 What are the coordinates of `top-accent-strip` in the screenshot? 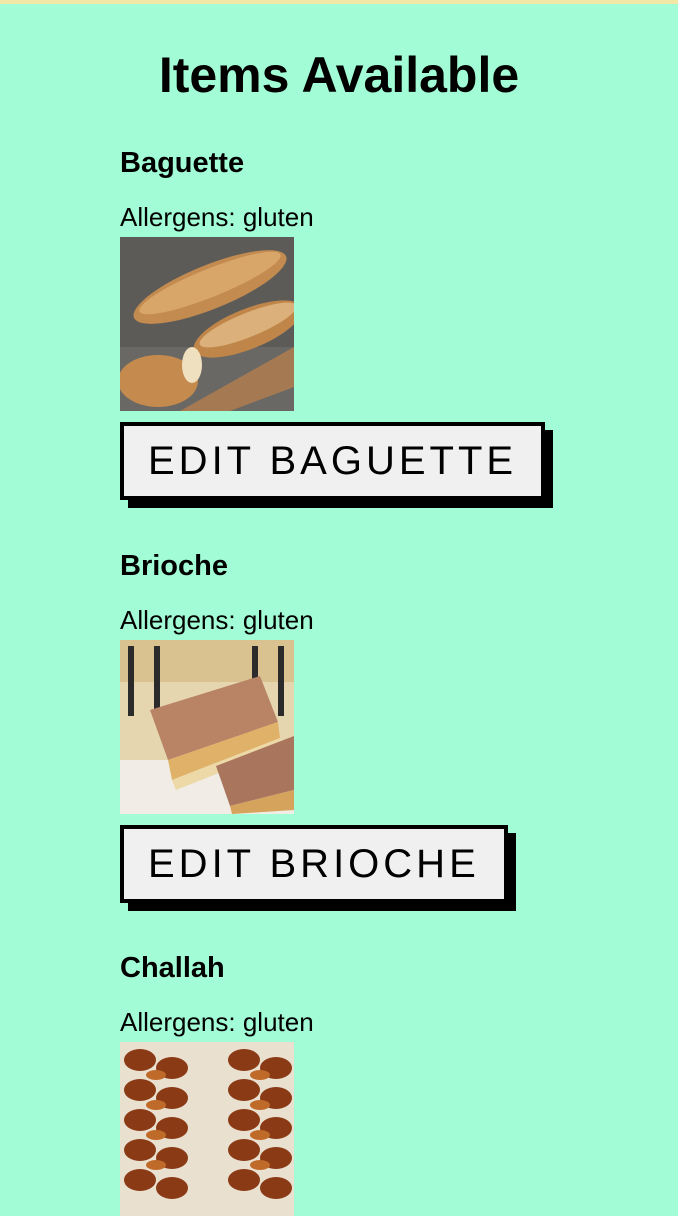 It's located at (339, 2).